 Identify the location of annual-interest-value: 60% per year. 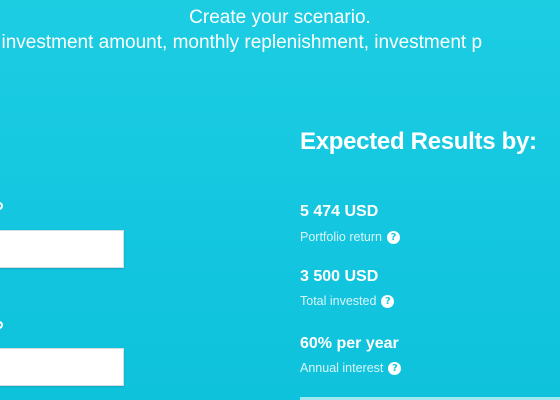
(349, 343).